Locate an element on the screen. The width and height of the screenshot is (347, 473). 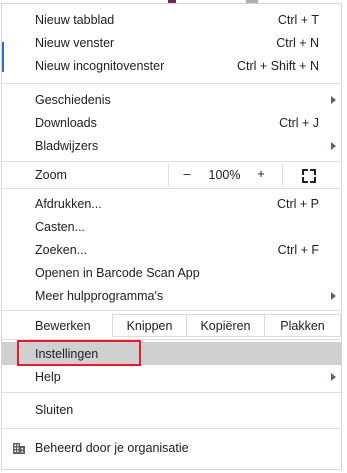
menu-item-open-in-app: Openen in Barcode Scan App is located at coordinates (171, 272).